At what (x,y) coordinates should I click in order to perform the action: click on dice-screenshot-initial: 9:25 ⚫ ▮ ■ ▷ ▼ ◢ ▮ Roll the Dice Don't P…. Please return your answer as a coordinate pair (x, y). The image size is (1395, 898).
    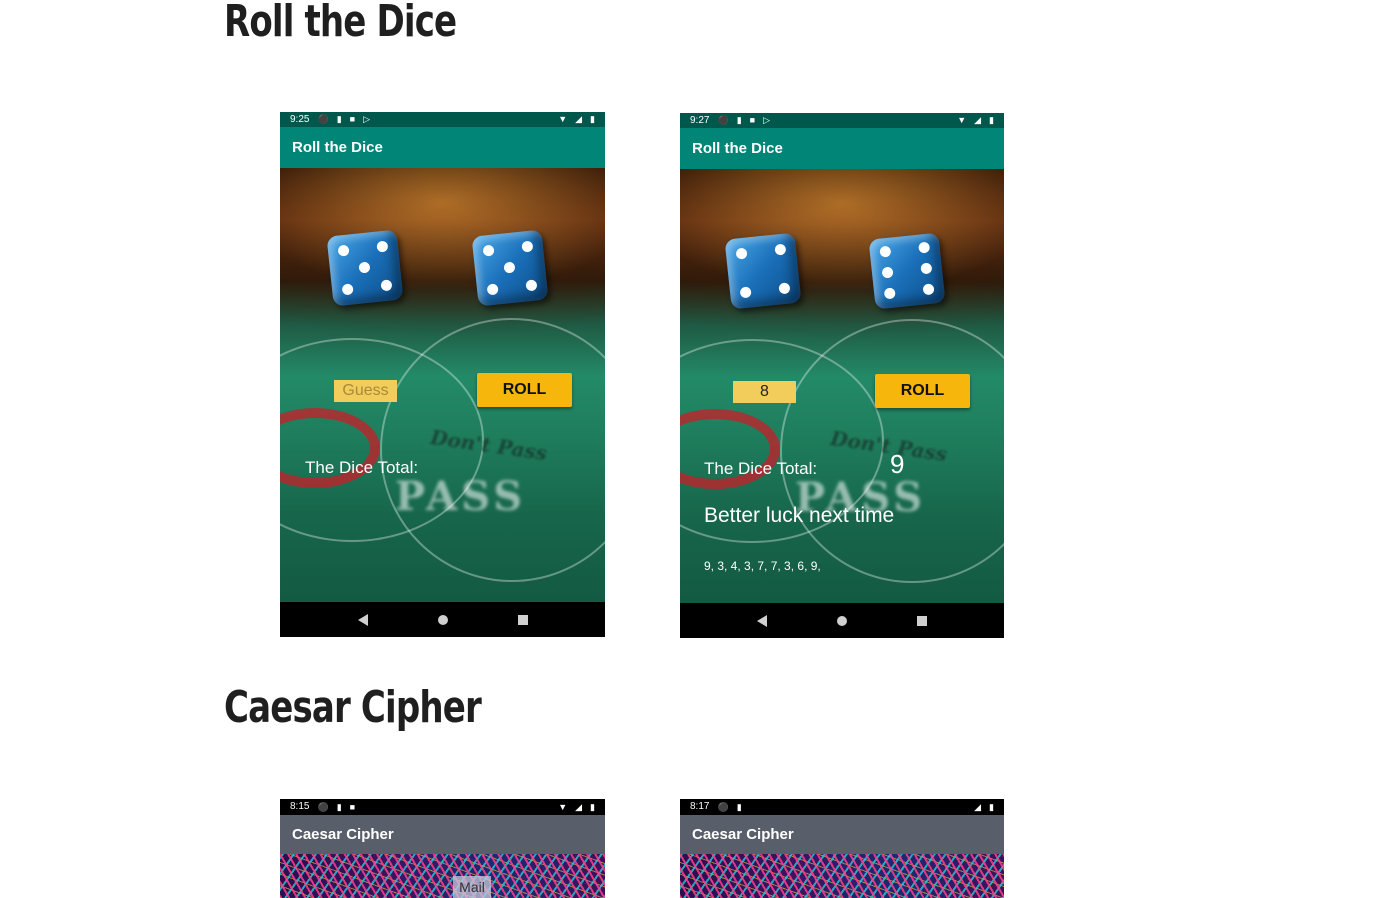
    Looking at the image, I should click on (442, 374).